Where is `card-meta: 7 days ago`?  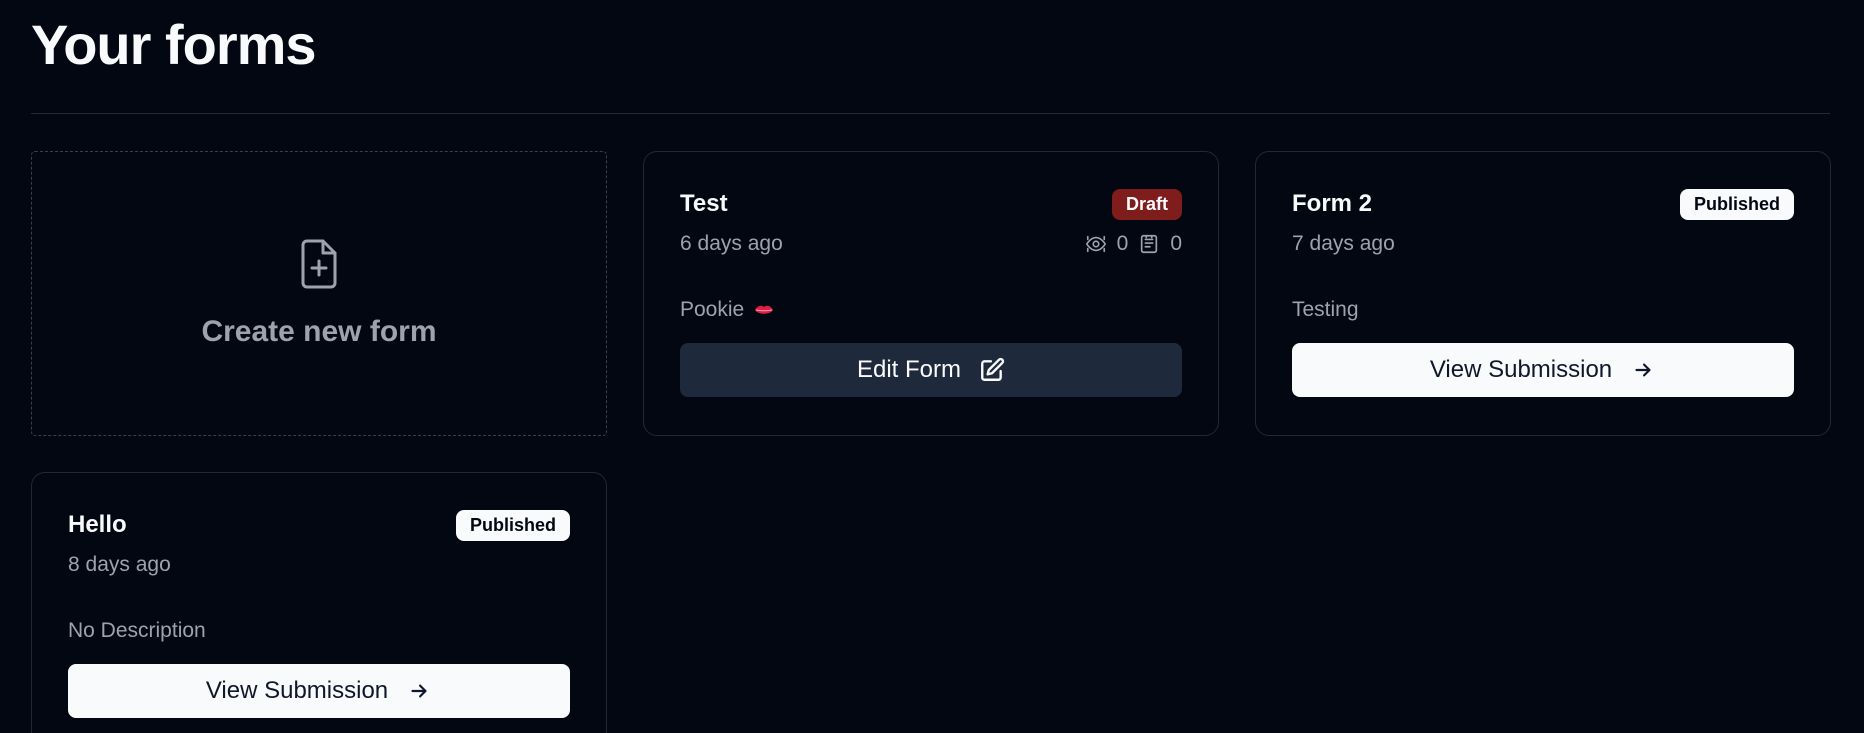
card-meta: 7 days ago is located at coordinates (1543, 244).